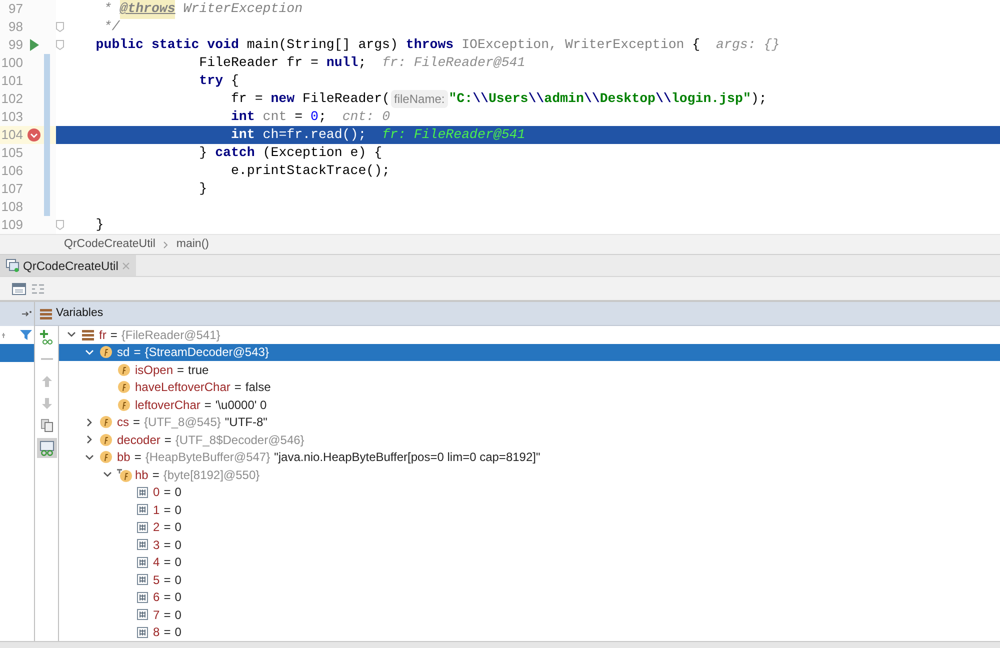 The width and height of the screenshot is (1000, 648). What do you see at coordinates (529, 352) in the screenshot?
I see `variable-row: sd = {StreamDecoder@543}` at bounding box center [529, 352].